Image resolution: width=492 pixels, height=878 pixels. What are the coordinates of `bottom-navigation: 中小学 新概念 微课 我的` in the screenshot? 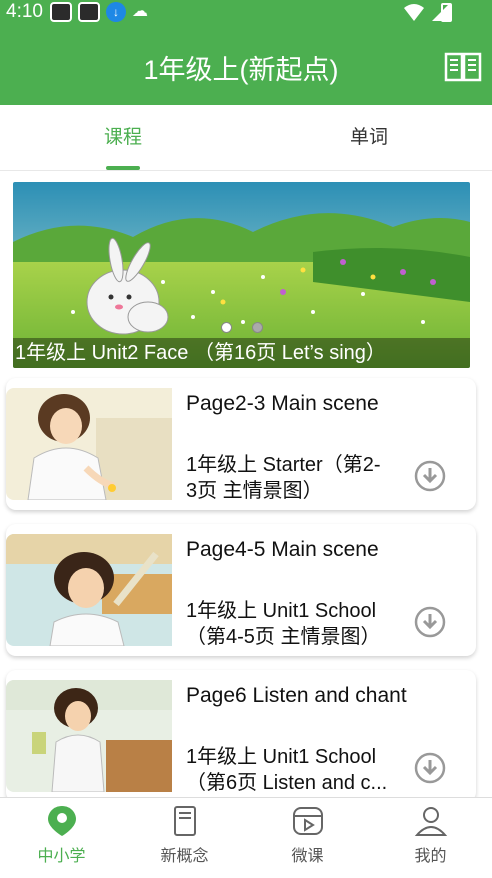 It's located at (246, 837).